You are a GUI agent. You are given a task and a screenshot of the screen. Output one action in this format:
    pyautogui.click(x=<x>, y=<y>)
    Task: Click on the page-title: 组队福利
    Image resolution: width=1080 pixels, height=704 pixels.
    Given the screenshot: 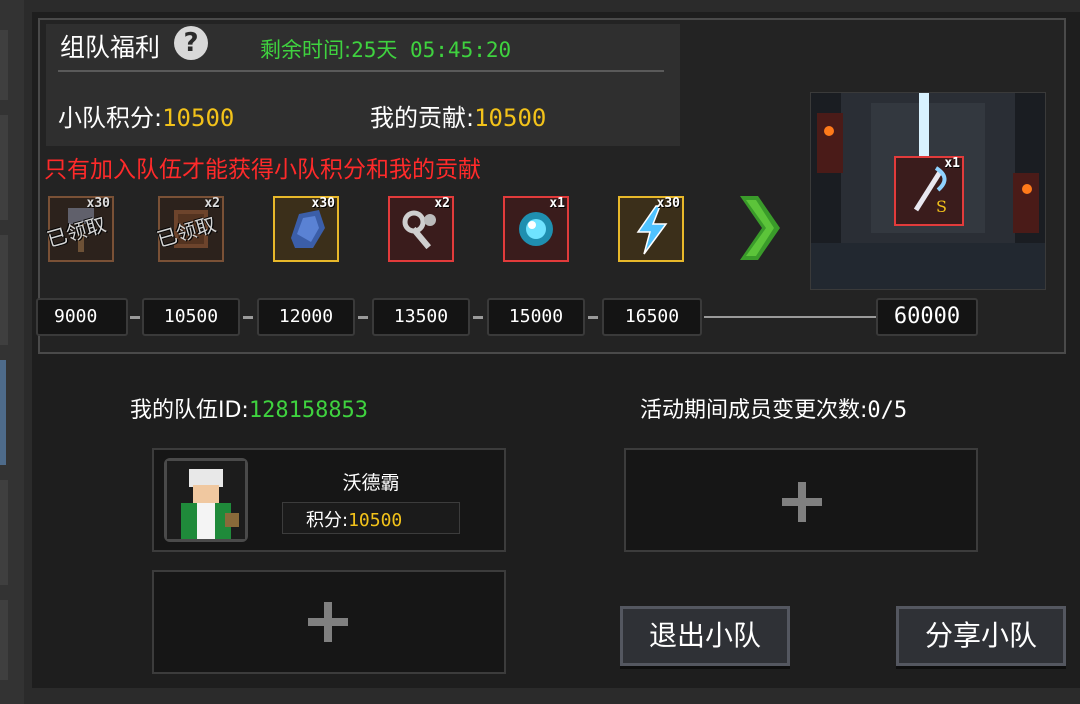 What is the action you would take?
    pyautogui.click(x=110, y=47)
    